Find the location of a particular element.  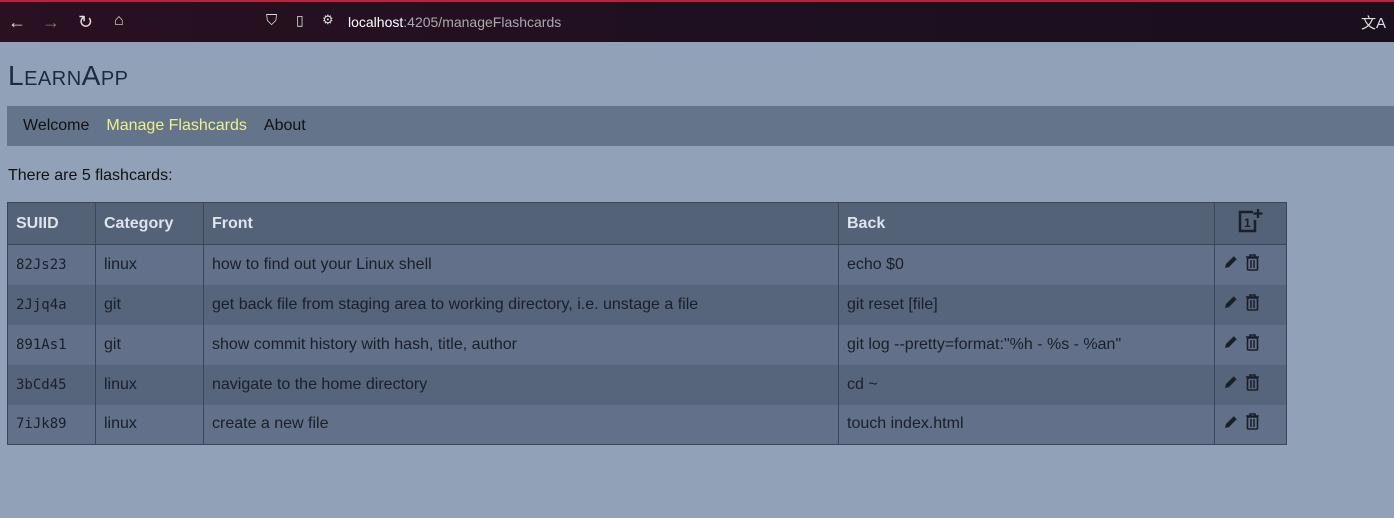

app-title: LearnApp is located at coordinates (68, 75).